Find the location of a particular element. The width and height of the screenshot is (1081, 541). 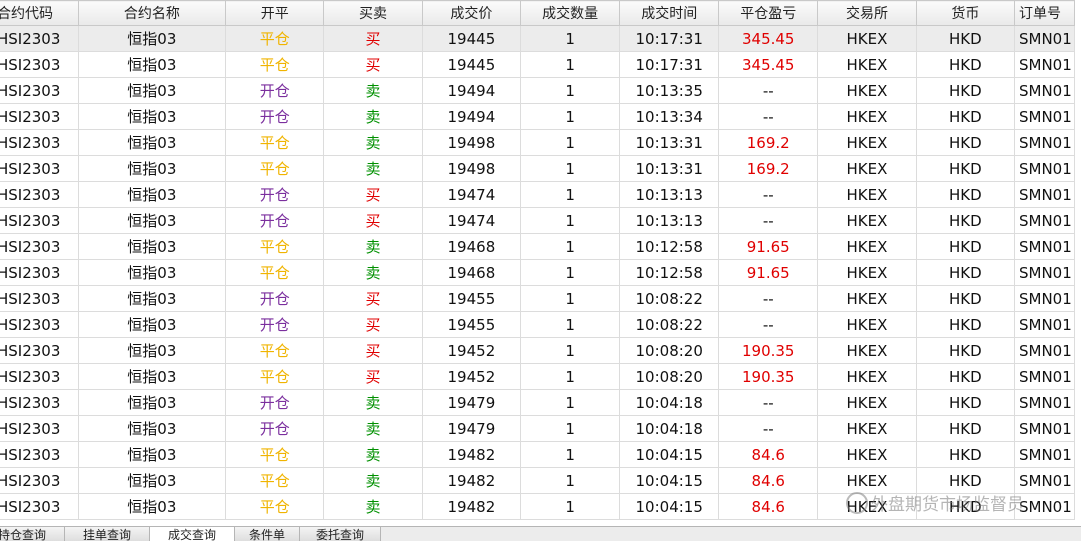

tab-conditional-orders: 条件单 is located at coordinates (267, 534).